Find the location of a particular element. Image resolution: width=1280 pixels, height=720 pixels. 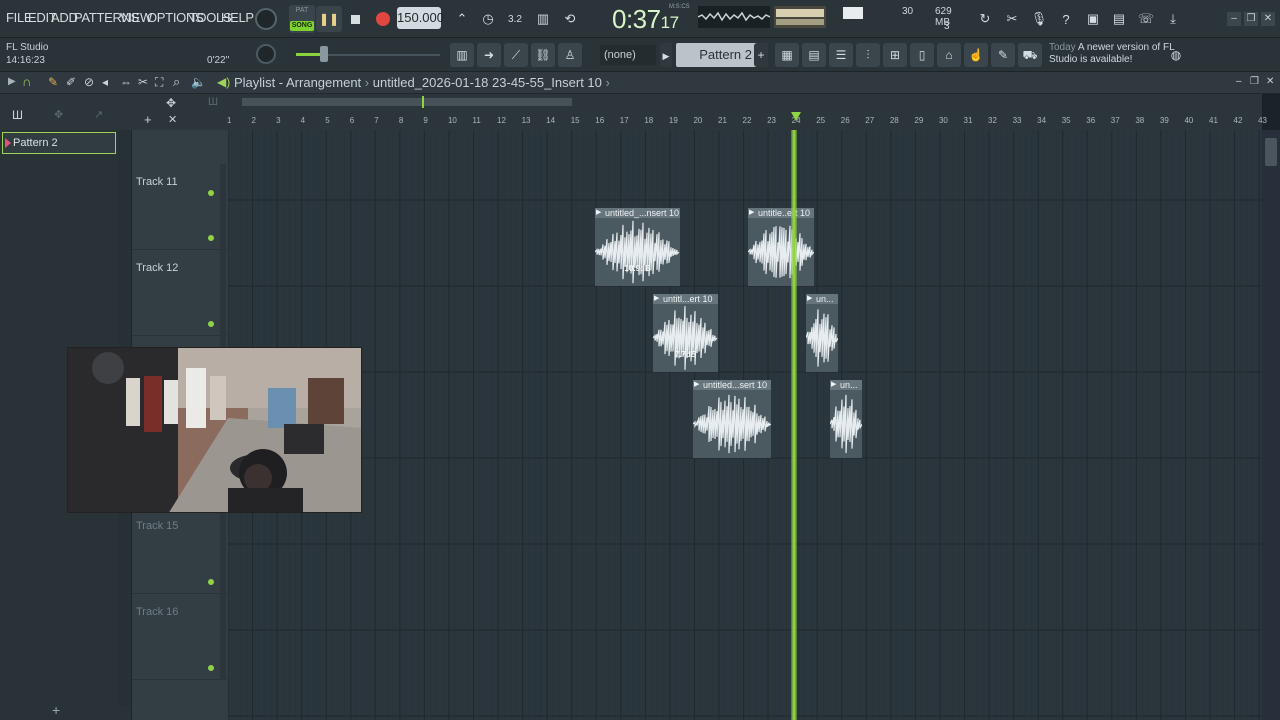

arp-select: (none) is located at coordinates (628, 55).